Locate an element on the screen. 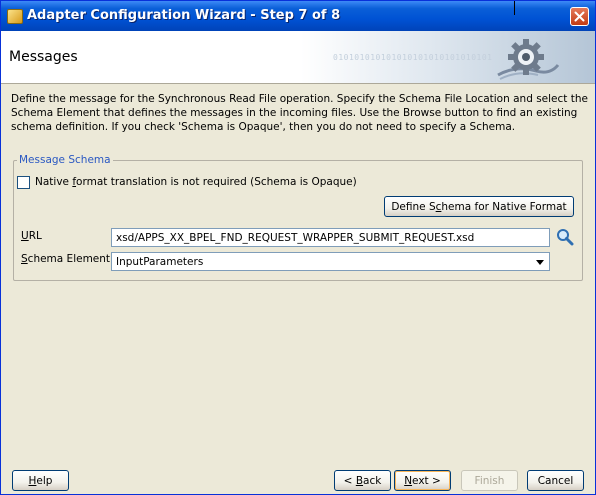 The height and width of the screenshot is (495, 596). url-label: URL is located at coordinates (31, 236).